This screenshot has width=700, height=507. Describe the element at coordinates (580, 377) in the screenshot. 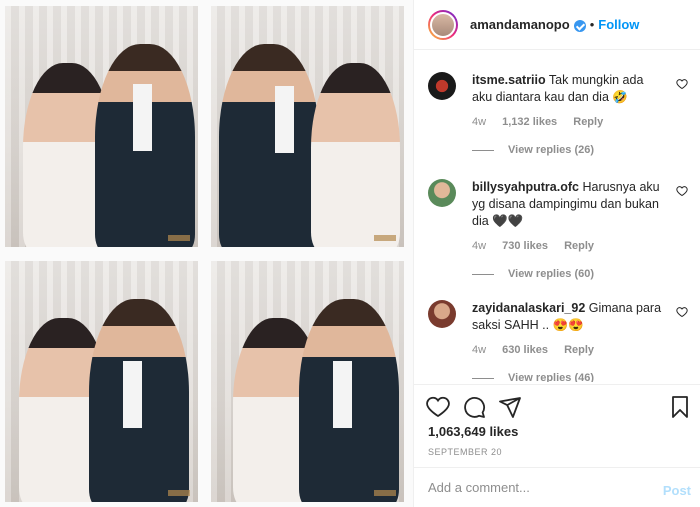

I see `view-replies-button: View replies (46)` at that location.